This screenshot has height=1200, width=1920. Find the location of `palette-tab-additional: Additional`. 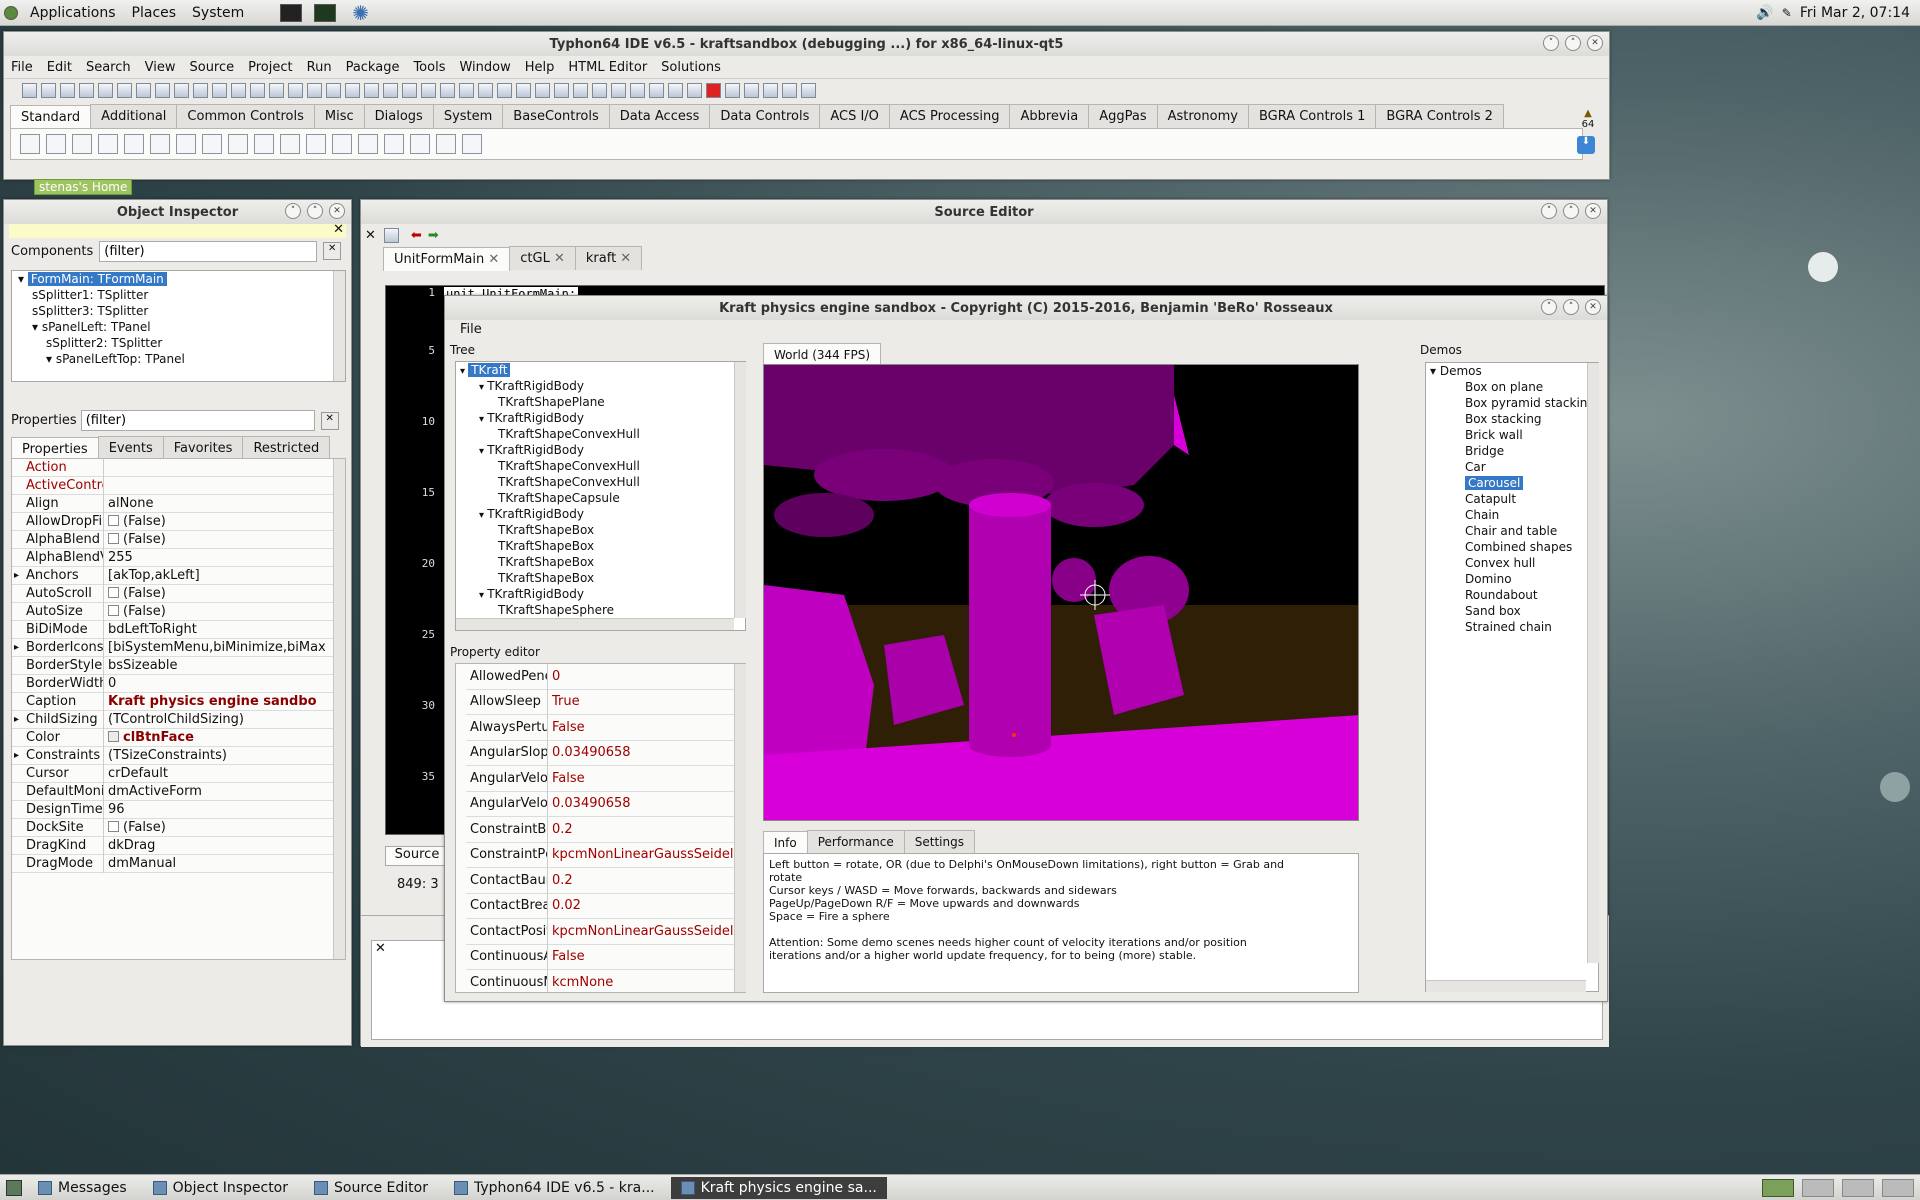

palette-tab-additional: Additional is located at coordinates (134, 116).